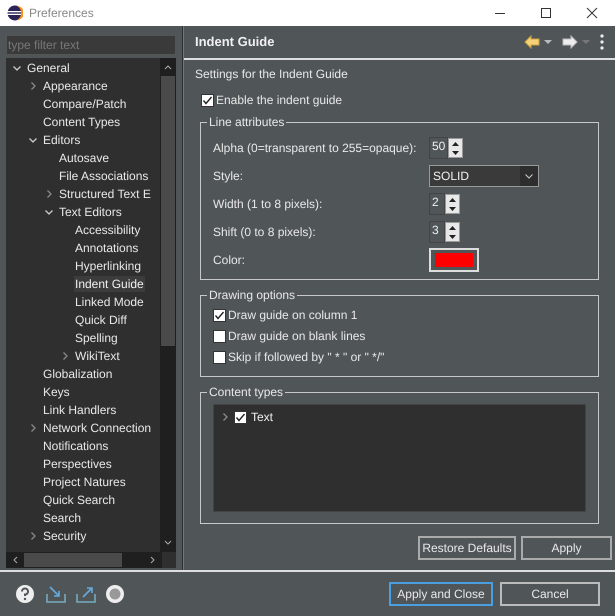 Image resolution: width=615 pixels, height=616 pixels. I want to click on number-field: 2, so click(437, 204).